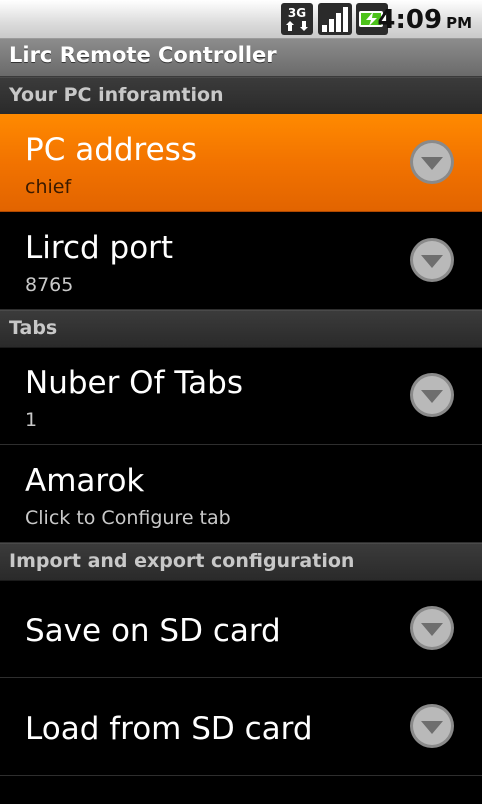 Image resolution: width=482 pixels, height=804 pixels. What do you see at coordinates (241, 163) in the screenshot?
I see `pref-pc-address: PC address chief` at bounding box center [241, 163].